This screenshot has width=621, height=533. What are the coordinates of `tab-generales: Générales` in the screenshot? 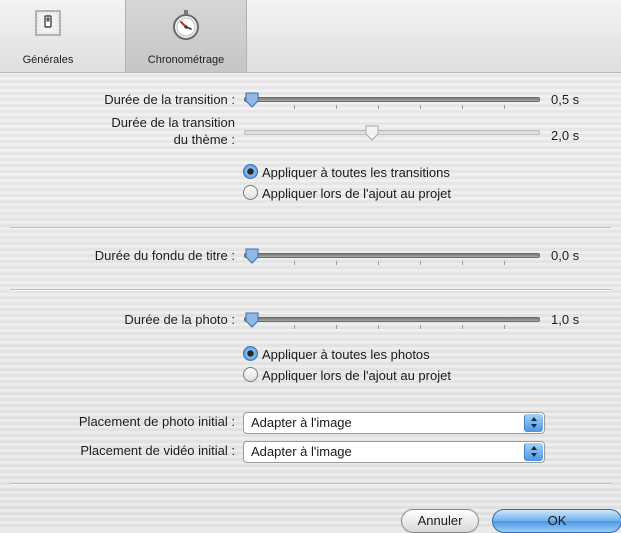 It's located at (48, 36).